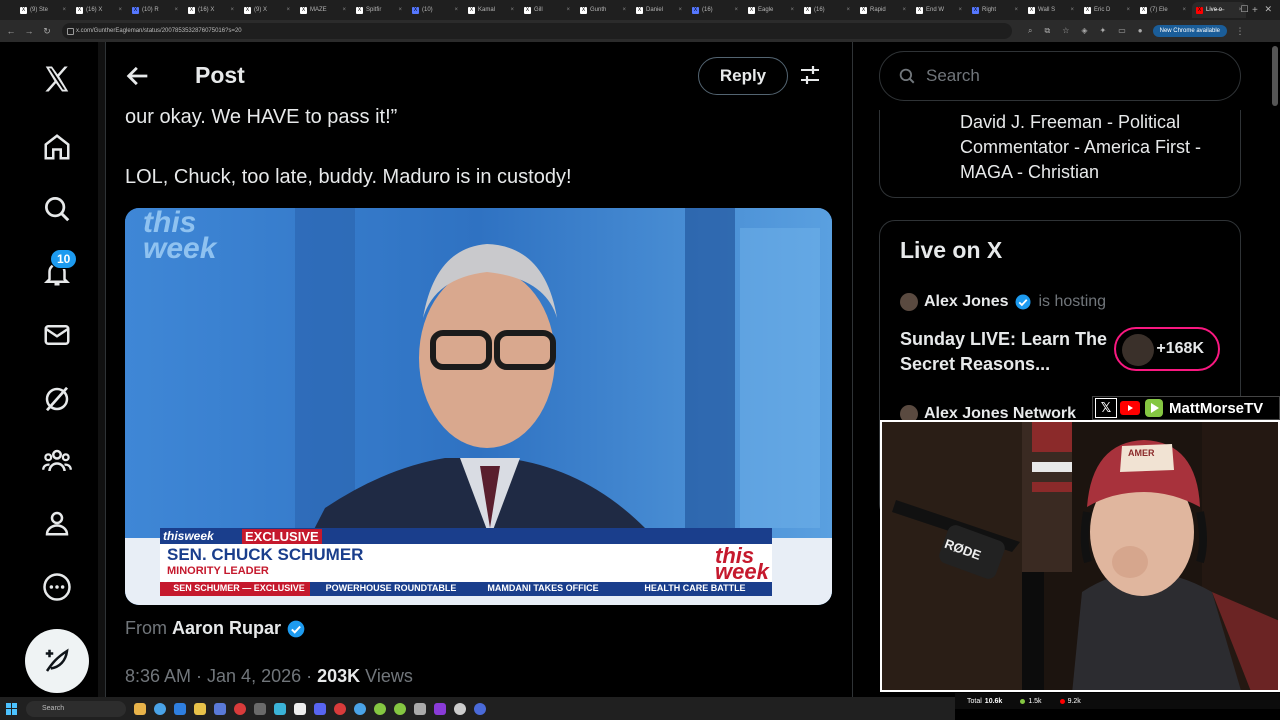  What do you see at coordinates (810, 75) in the screenshot?
I see `sliders-settings-icon` at bounding box center [810, 75].